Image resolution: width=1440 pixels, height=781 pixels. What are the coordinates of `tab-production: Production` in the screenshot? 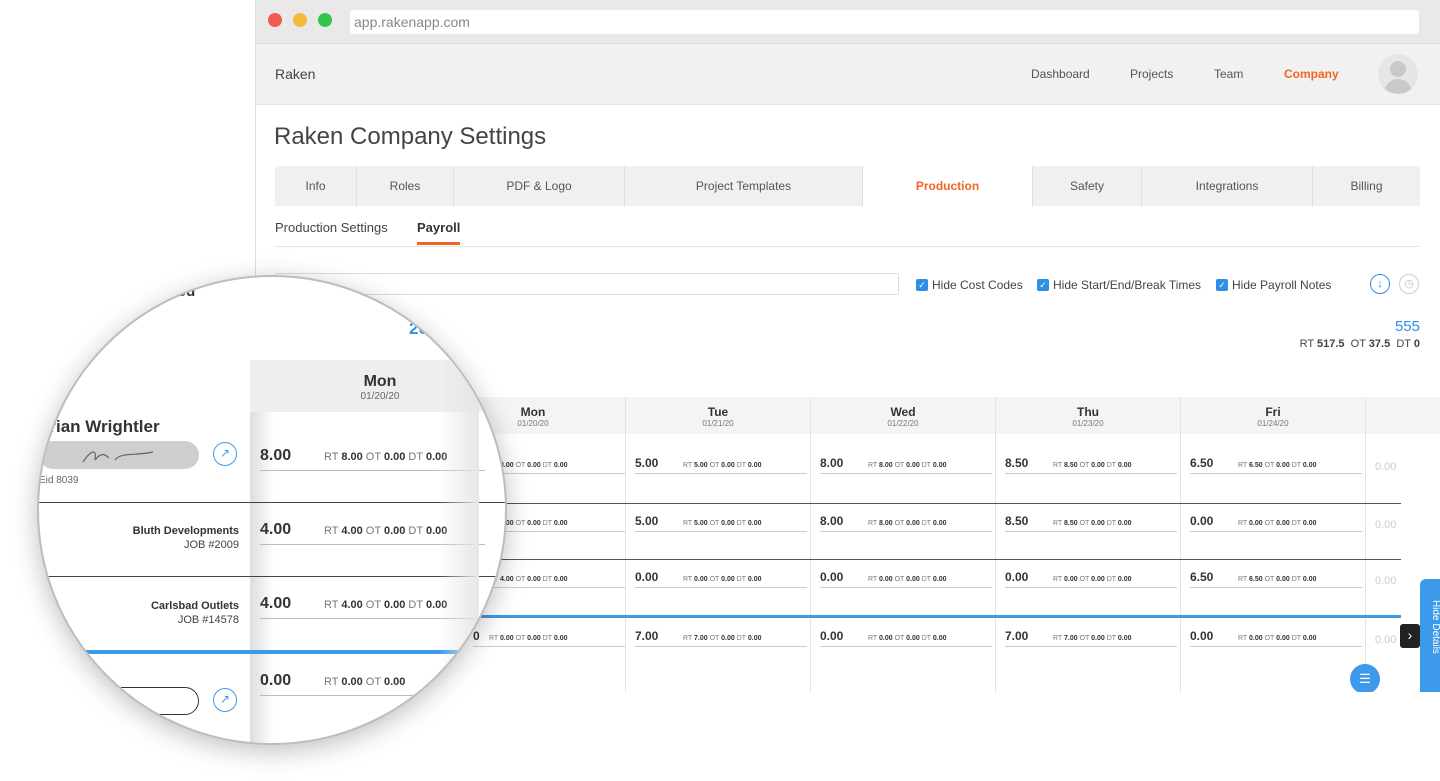 It's located at (948, 186).